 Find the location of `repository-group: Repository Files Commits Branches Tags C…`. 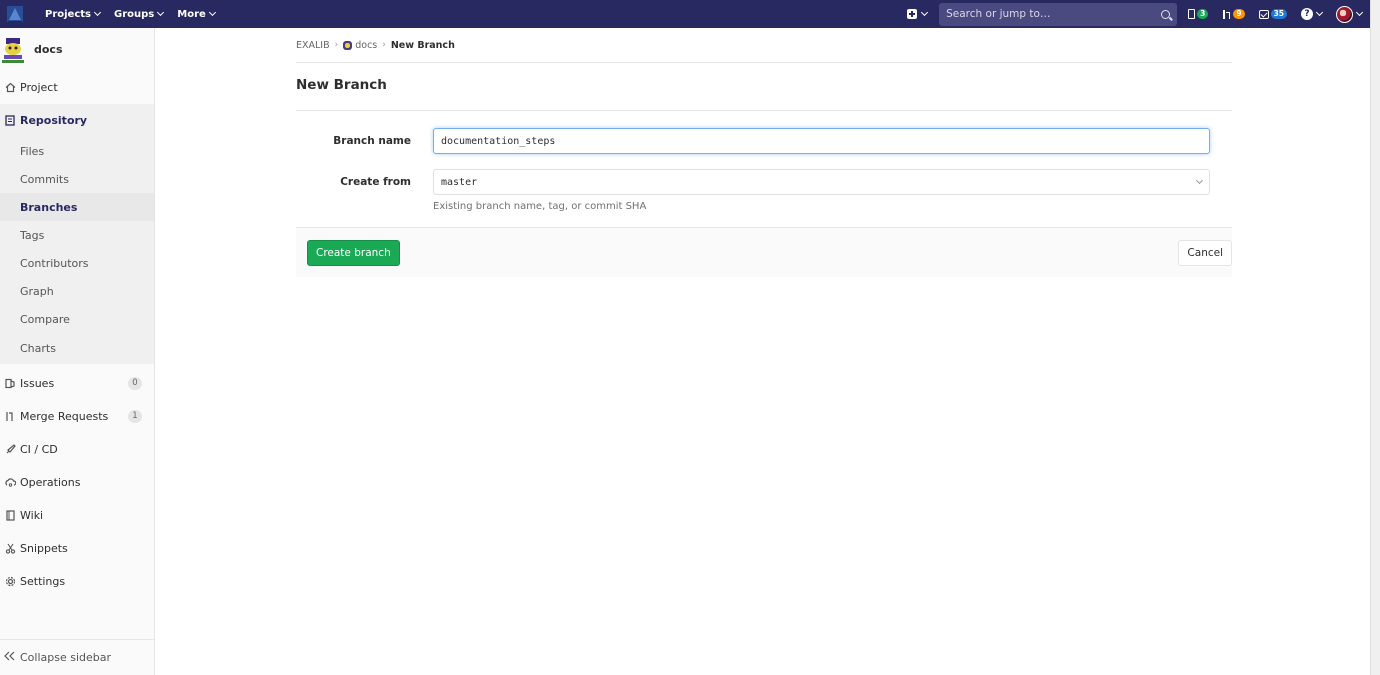

repository-group: Repository Files Commits Branches Tags C… is located at coordinates (77, 234).